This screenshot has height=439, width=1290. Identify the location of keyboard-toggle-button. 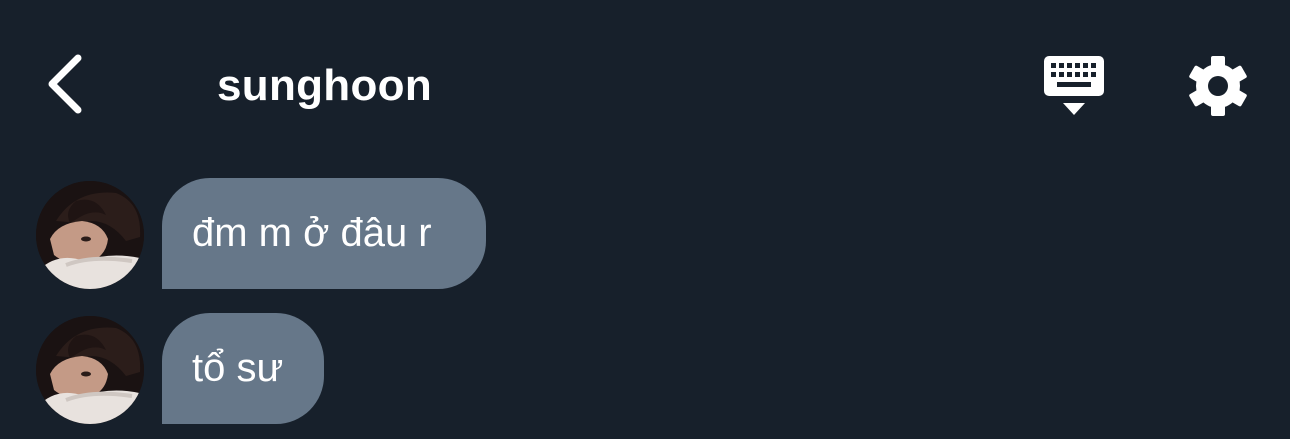
(1074, 86).